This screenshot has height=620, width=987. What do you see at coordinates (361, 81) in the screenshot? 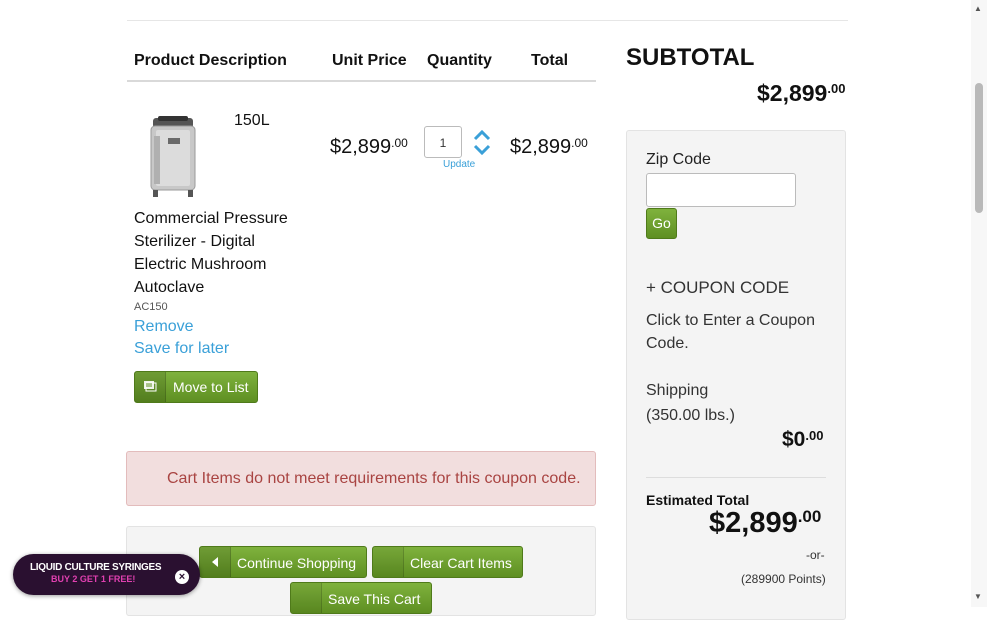
I see `header-divider` at bounding box center [361, 81].